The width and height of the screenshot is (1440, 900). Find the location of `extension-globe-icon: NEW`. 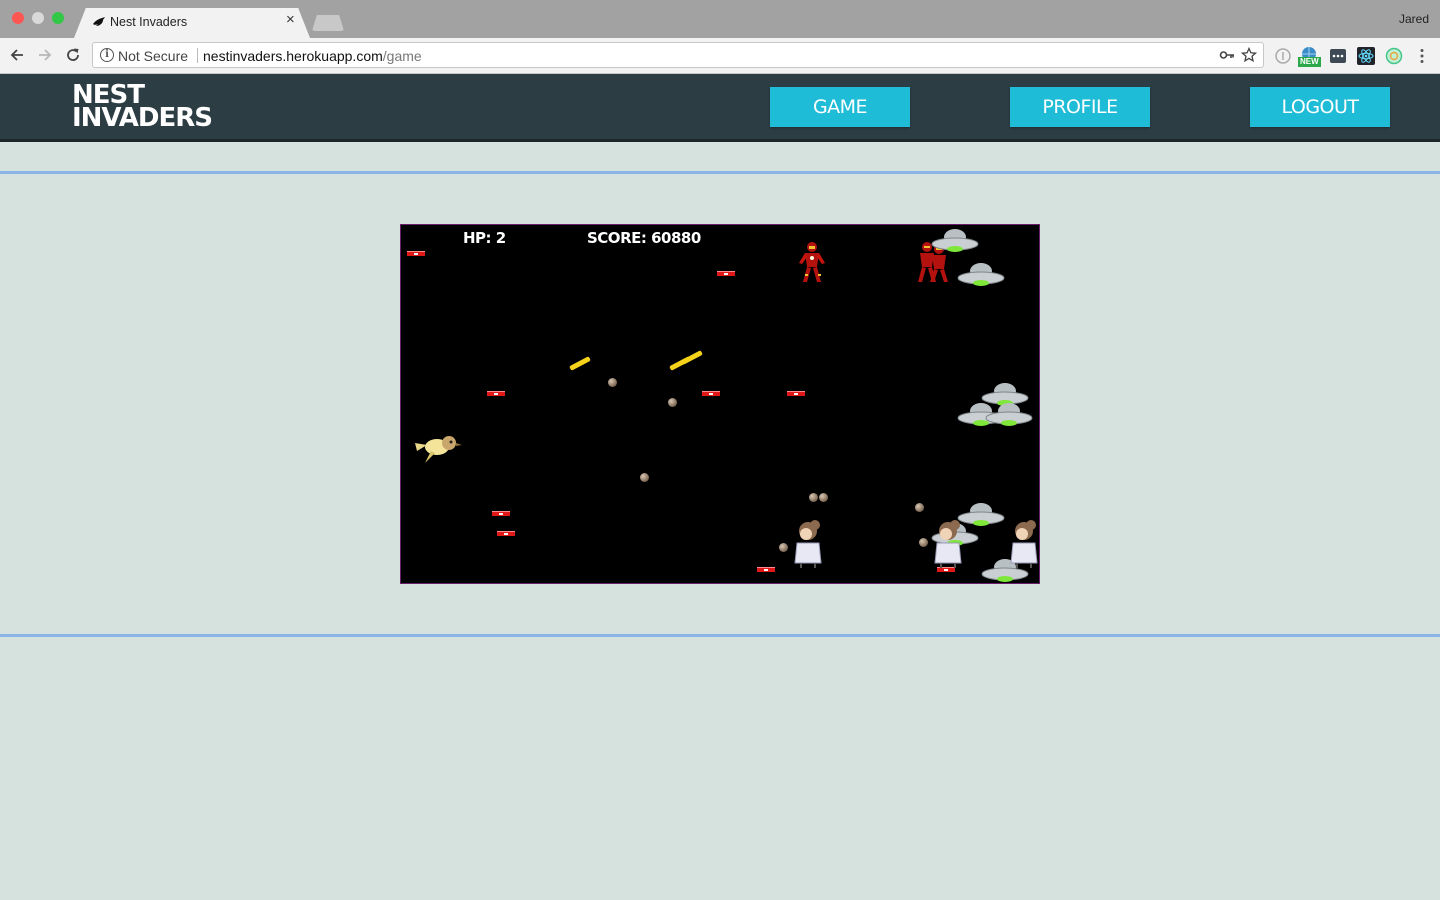

extension-globe-icon: NEW is located at coordinates (1310, 56).